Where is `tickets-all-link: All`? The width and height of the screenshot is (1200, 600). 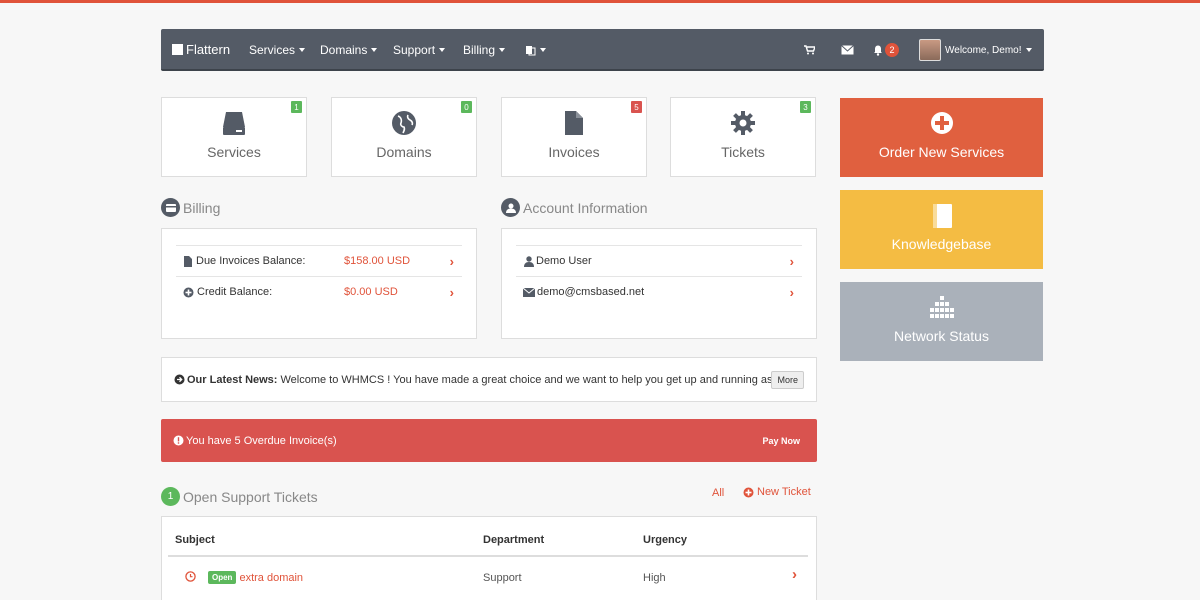 tickets-all-link: All is located at coordinates (718, 493).